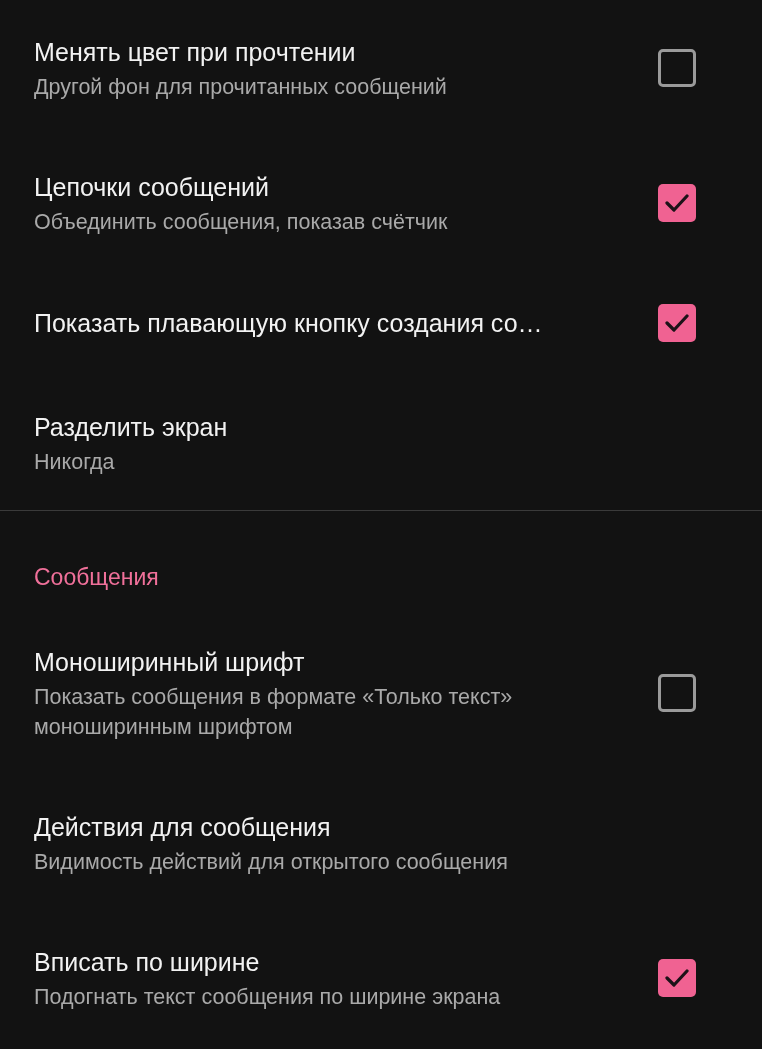  I want to click on setting-title: Действия для сообщения, so click(183, 827).